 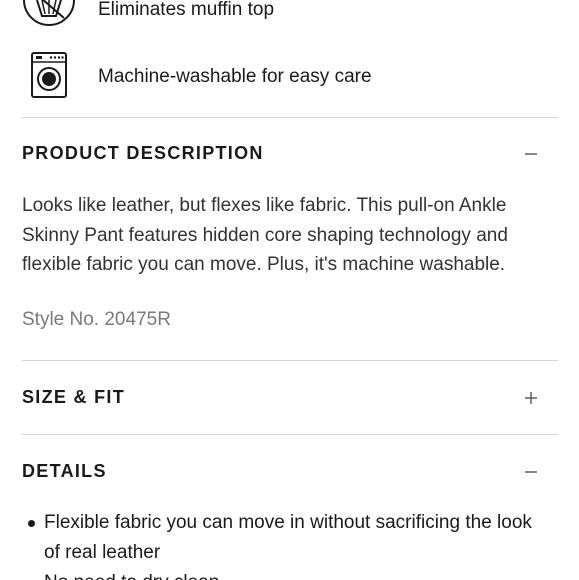 What do you see at coordinates (290, 473) in the screenshot?
I see `details-toggle: DETAILS` at bounding box center [290, 473].